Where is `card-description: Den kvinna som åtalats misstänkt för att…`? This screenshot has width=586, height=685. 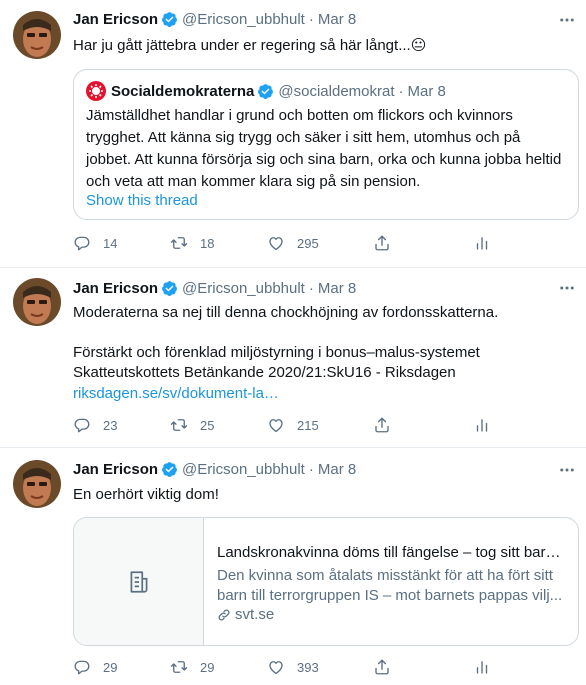 card-description: Den kvinna som åtalats misstänkt för att… is located at coordinates (390, 585).